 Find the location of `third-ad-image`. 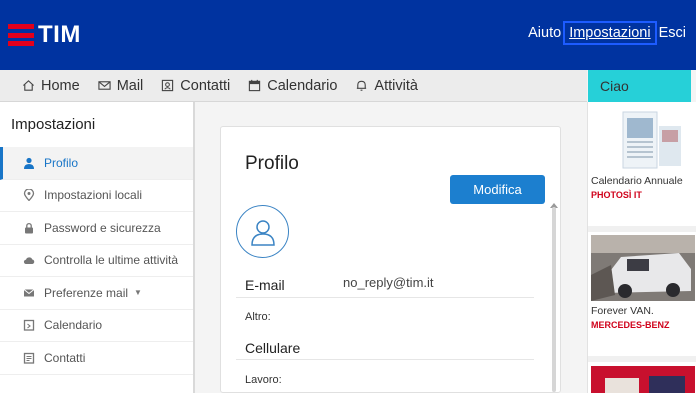

third-ad-image is located at coordinates (643, 379).